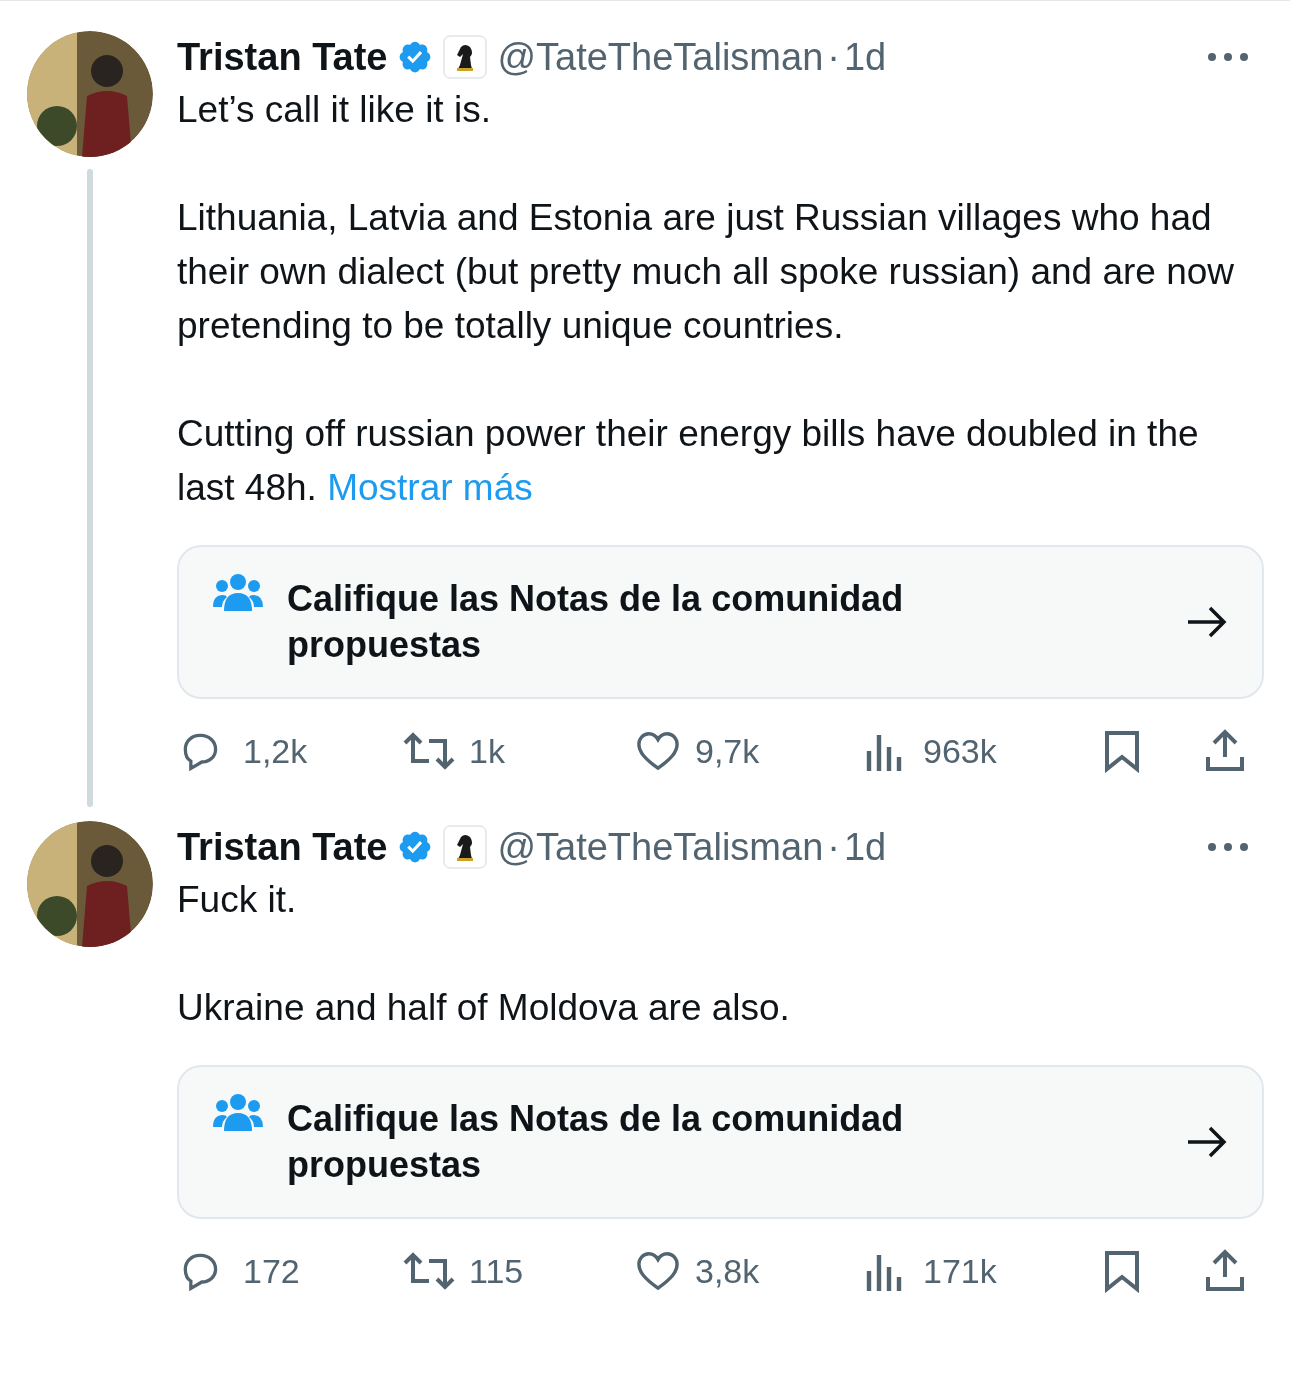 This screenshot has width=1290, height=1395. What do you see at coordinates (484, 1008) in the screenshot?
I see `post-text: Ukraine and half of Moldova are also.` at bounding box center [484, 1008].